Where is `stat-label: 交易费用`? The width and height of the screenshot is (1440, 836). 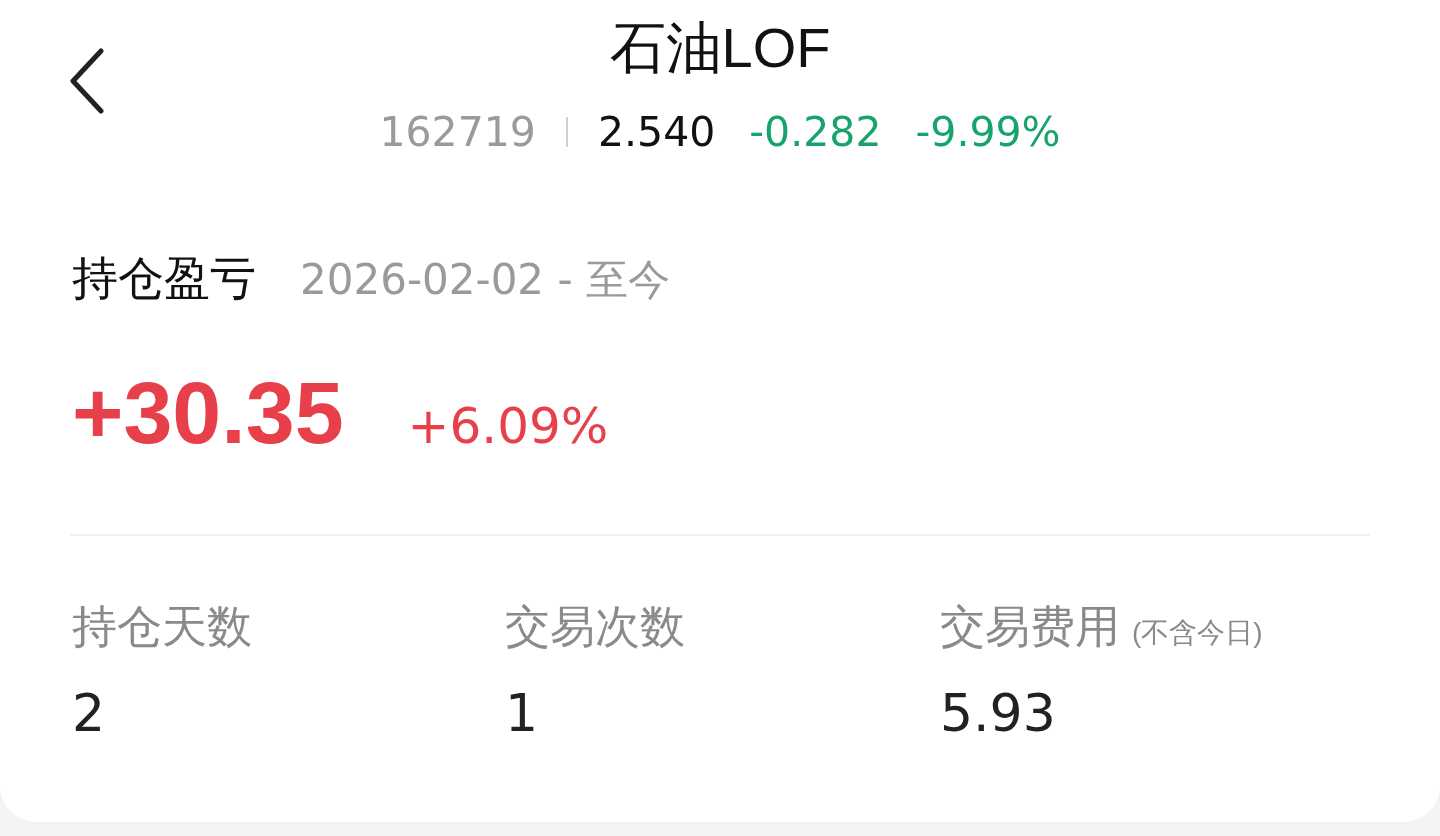 stat-label: 交易费用 is located at coordinates (1030, 627).